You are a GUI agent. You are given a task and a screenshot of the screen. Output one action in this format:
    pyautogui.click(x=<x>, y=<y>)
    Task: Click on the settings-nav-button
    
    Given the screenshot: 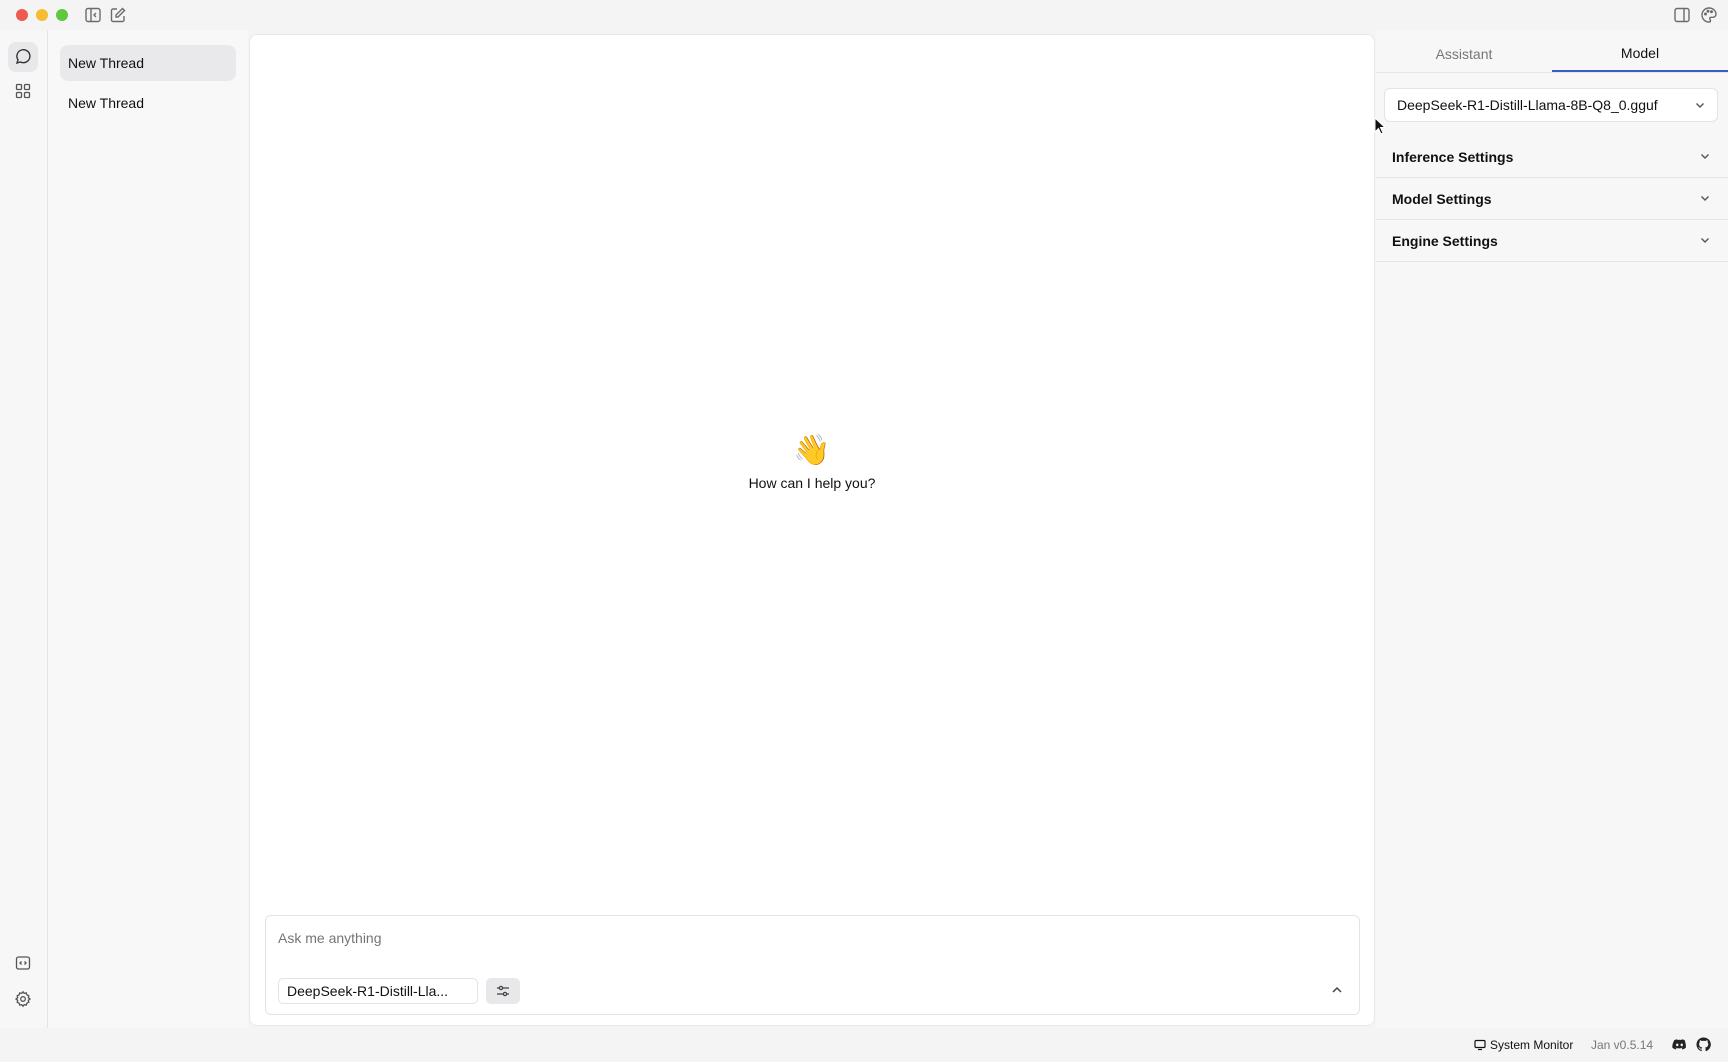 What is the action you would take?
    pyautogui.click(x=23, y=999)
    